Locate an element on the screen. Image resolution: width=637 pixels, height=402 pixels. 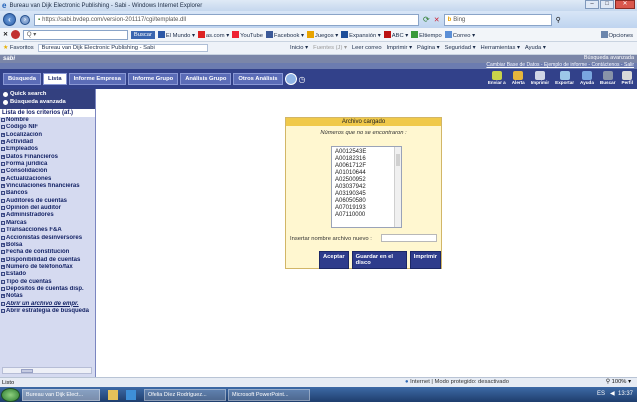
filename-input is located at coordinates (409, 238).